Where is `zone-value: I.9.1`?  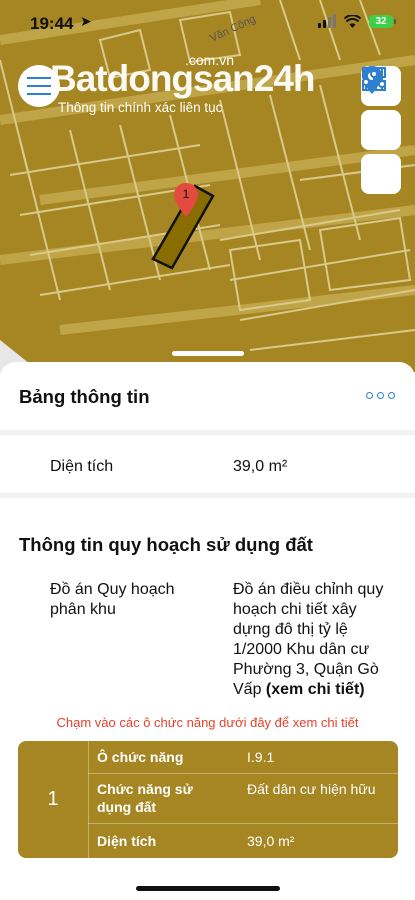
zone-value: I.9.1 is located at coordinates (261, 757).